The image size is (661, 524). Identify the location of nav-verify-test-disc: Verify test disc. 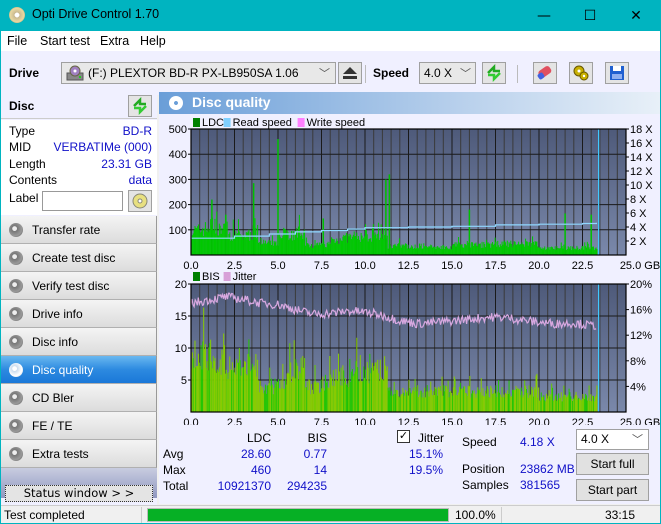
(79, 286).